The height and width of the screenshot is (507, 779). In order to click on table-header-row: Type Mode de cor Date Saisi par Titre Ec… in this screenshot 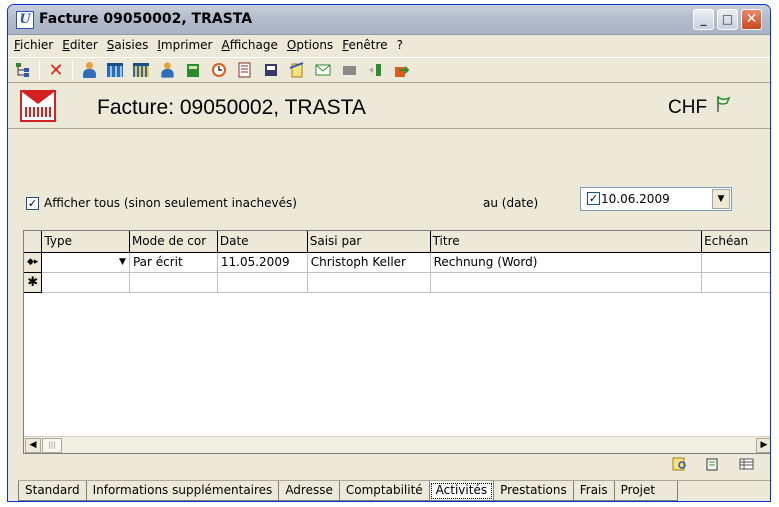, I will do `click(397, 242)`.